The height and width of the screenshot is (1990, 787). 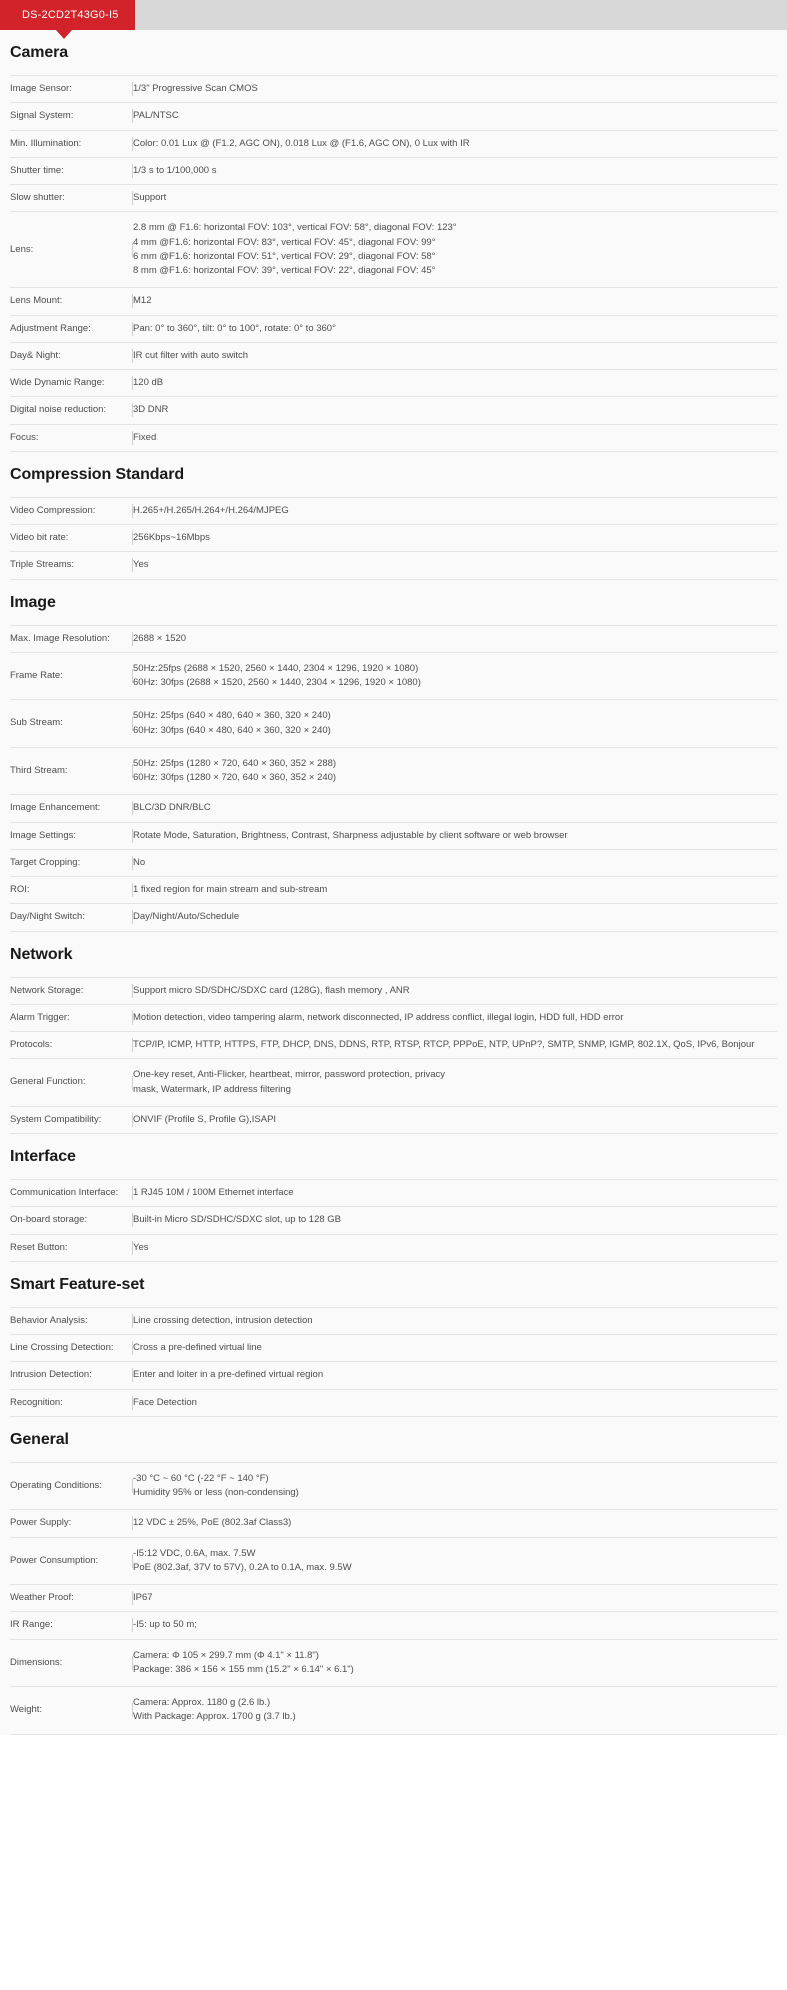 What do you see at coordinates (151, 410) in the screenshot?
I see `spec-value: 3D DNR` at bounding box center [151, 410].